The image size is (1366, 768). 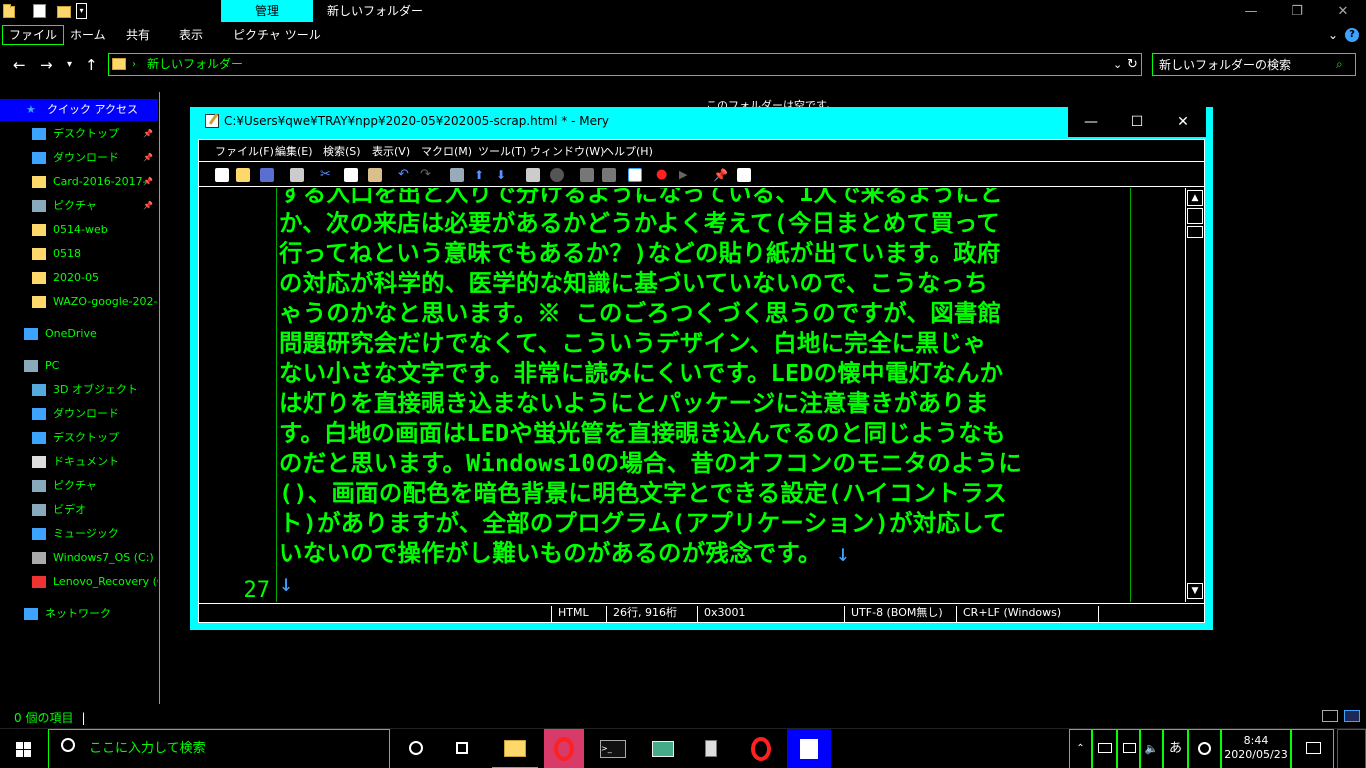 What do you see at coordinates (243, 175) in the screenshot?
I see `open-folder-icon` at bounding box center [243, 175].